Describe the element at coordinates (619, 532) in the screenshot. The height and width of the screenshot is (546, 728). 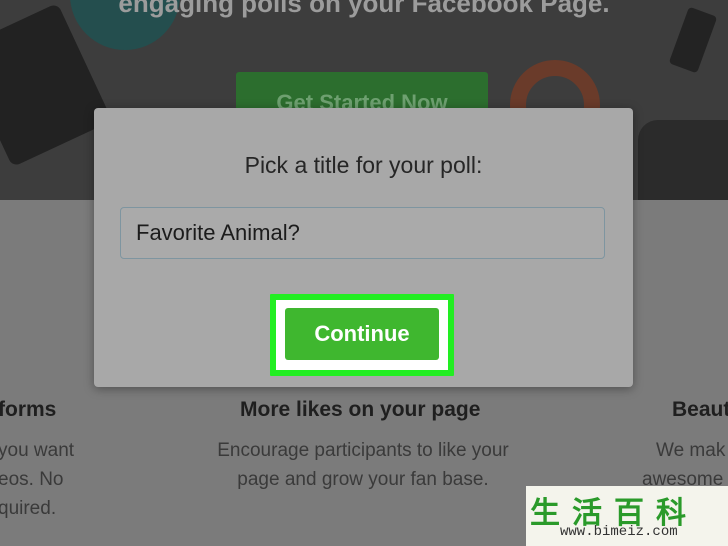
I see `watermark-url: www.bimeiz.com` at that location.